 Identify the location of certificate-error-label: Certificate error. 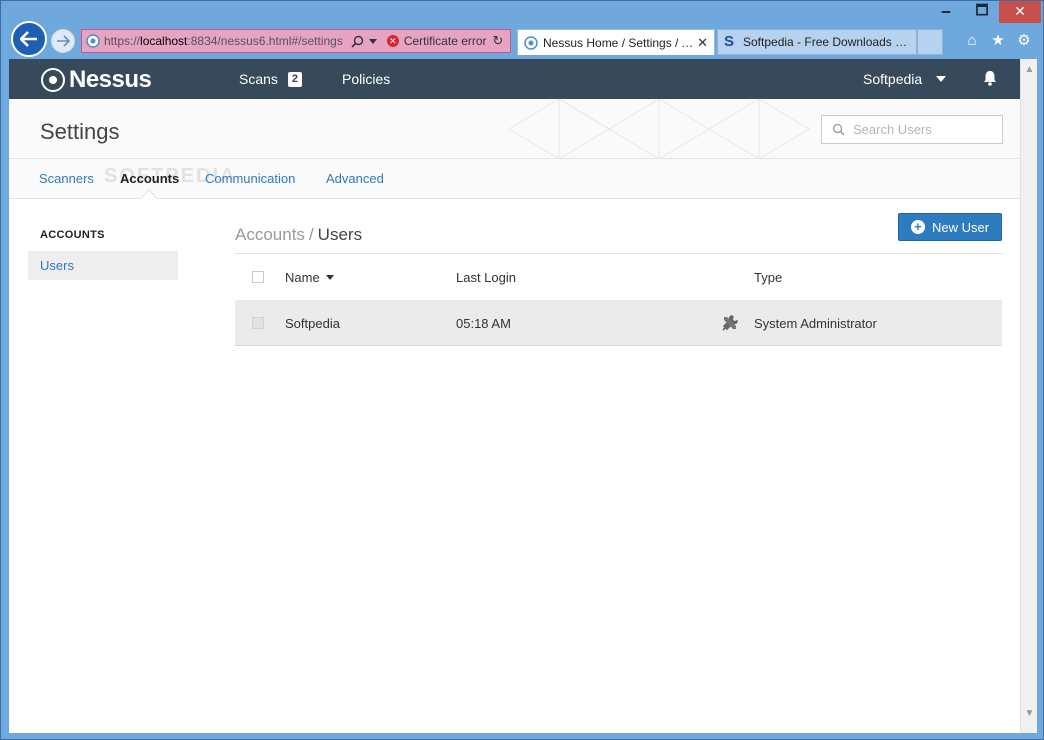
(445, 41).